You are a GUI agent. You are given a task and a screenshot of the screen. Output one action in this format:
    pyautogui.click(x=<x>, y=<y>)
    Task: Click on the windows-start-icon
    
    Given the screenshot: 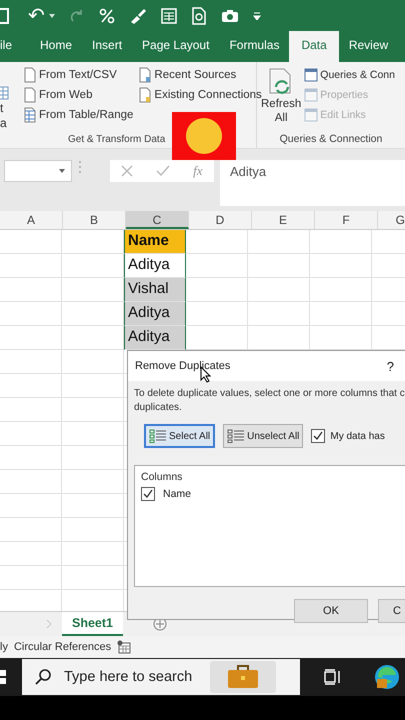 What is the action you would take?
    pyautogui.click(x=4, y=677)
    